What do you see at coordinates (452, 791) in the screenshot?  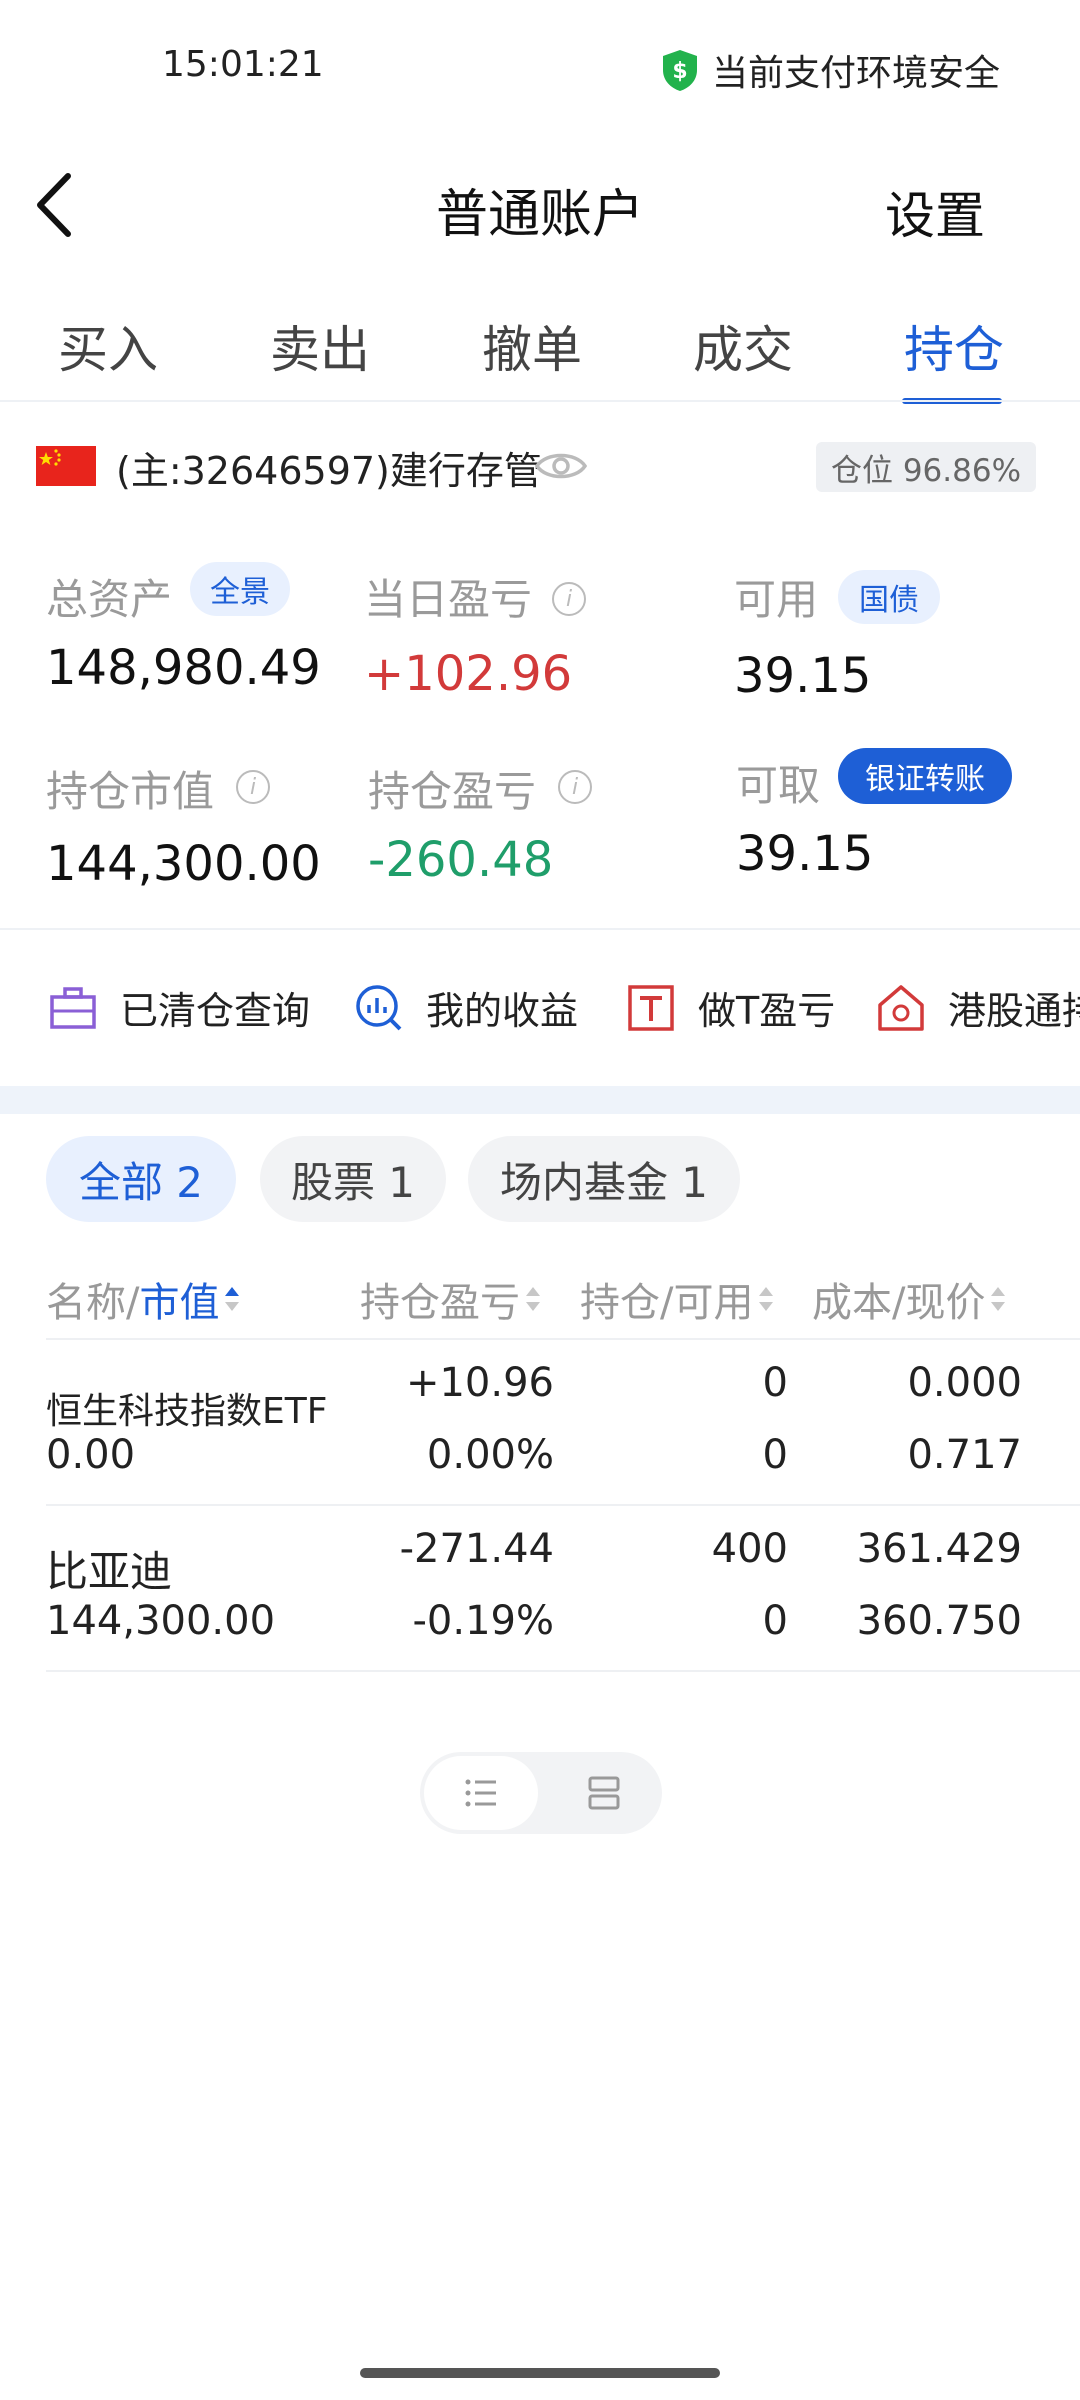 I see `position-pnl-label: 持仓盈亏` at bounding box center [452, 791].